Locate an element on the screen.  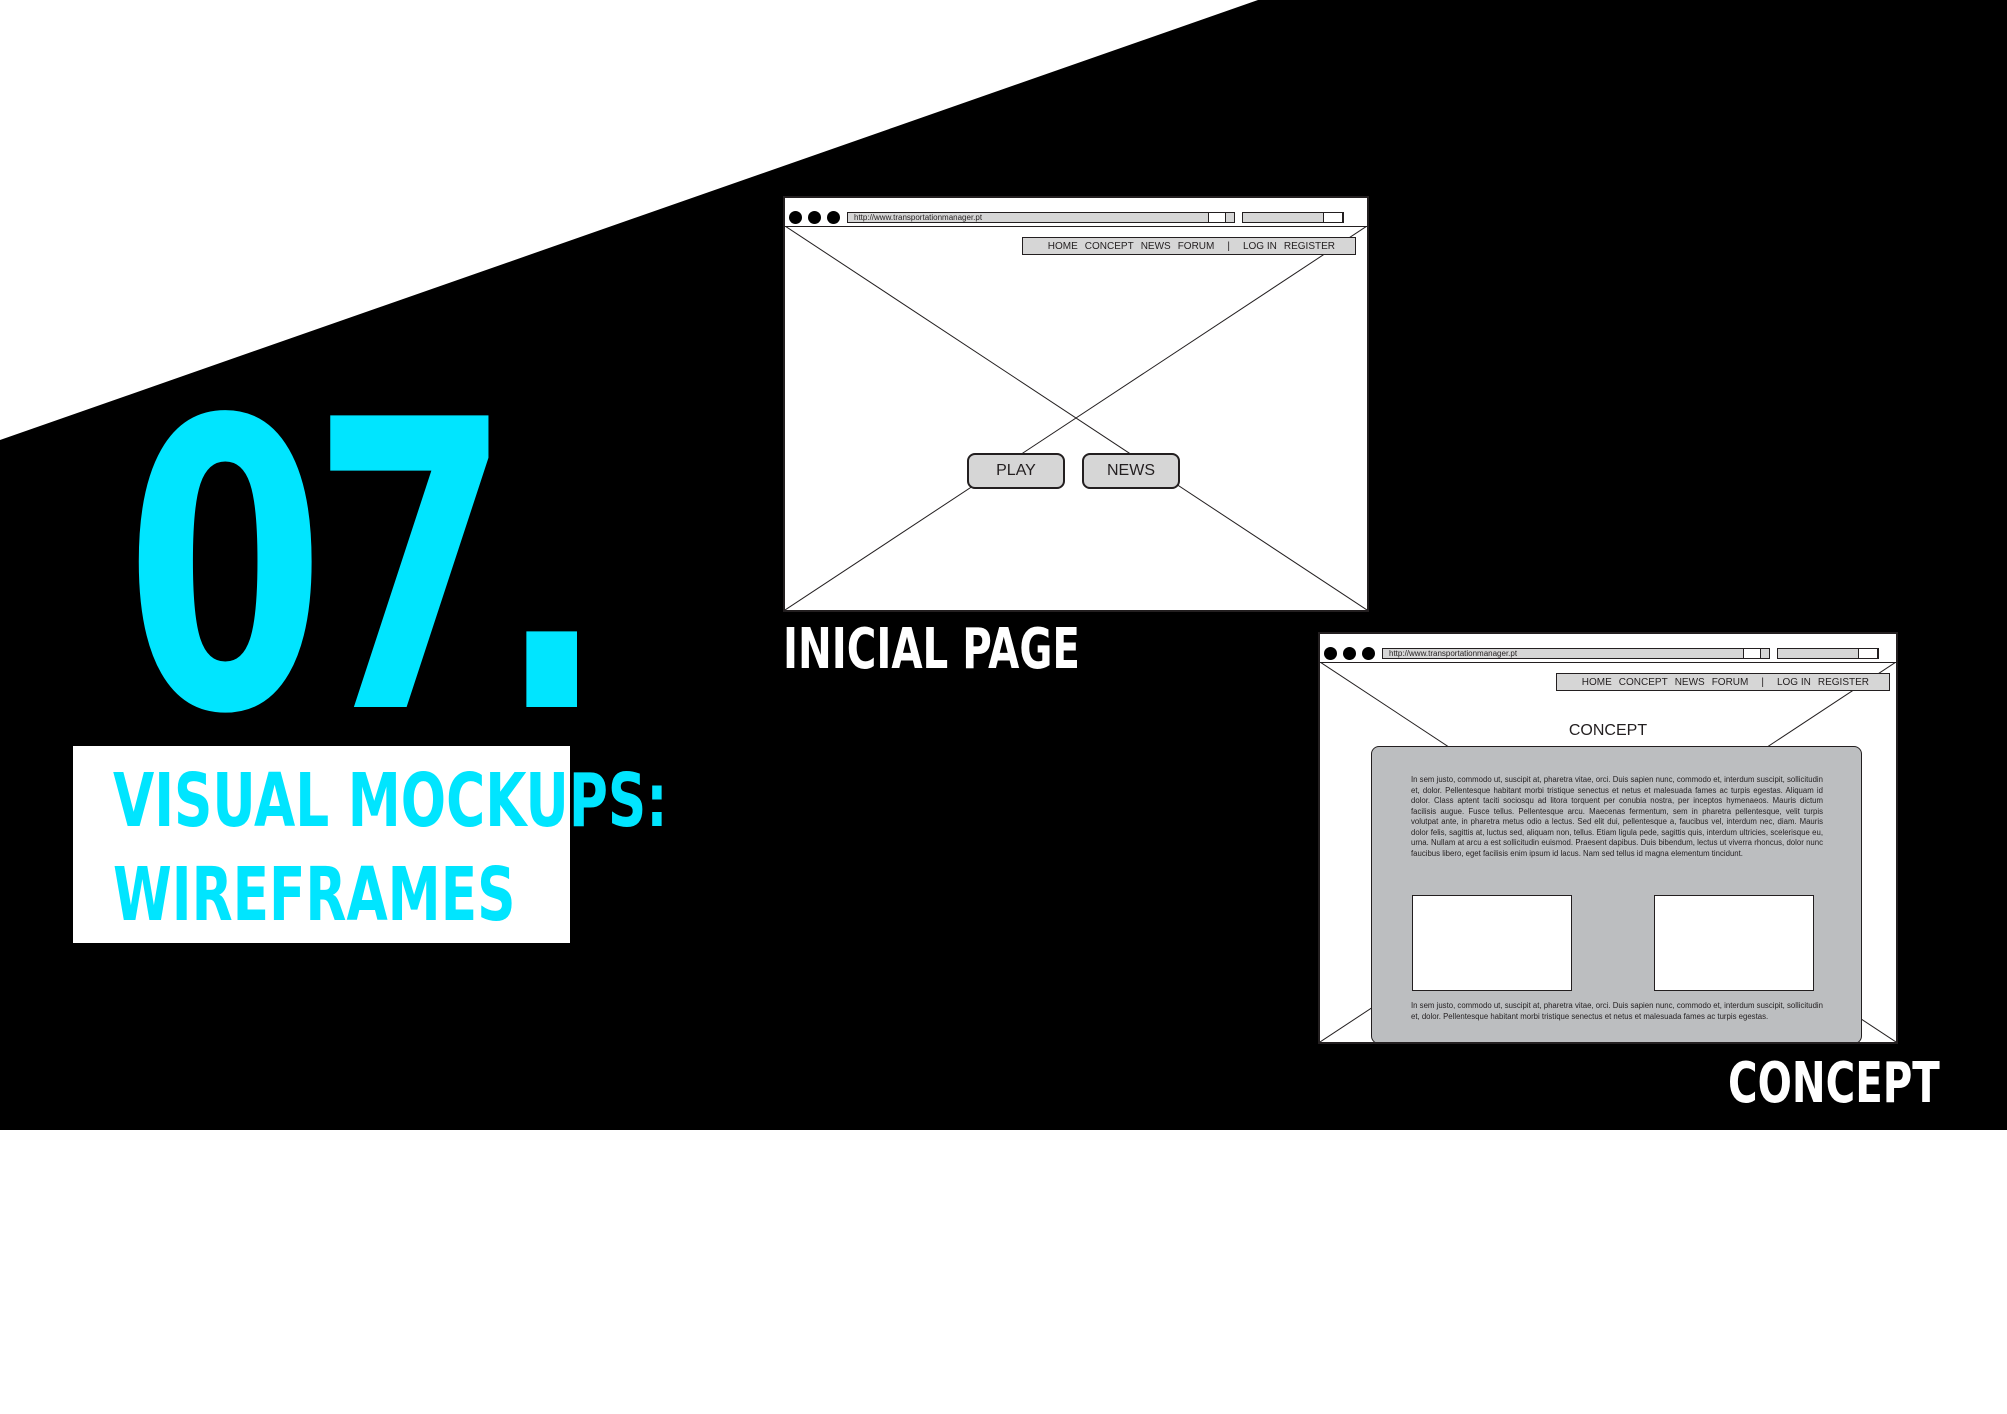
image-placeholder-right is located at coordinates (1734, 943).